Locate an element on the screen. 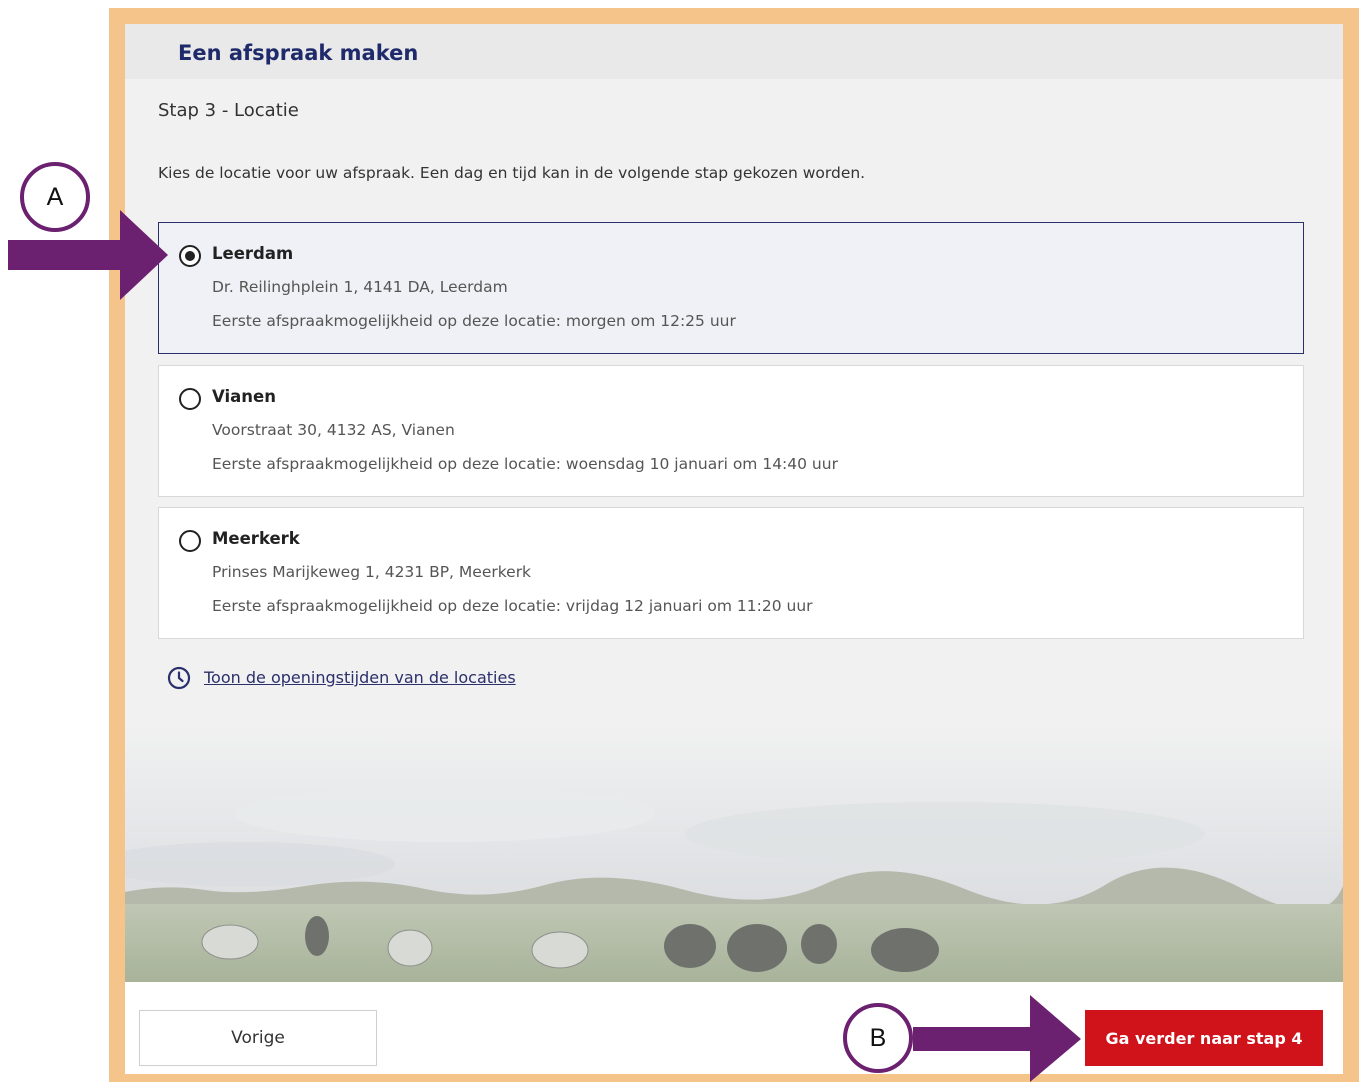 This screenshot has width=1359, height=1082. radio-button-selected is located at coordinates (190, 256).